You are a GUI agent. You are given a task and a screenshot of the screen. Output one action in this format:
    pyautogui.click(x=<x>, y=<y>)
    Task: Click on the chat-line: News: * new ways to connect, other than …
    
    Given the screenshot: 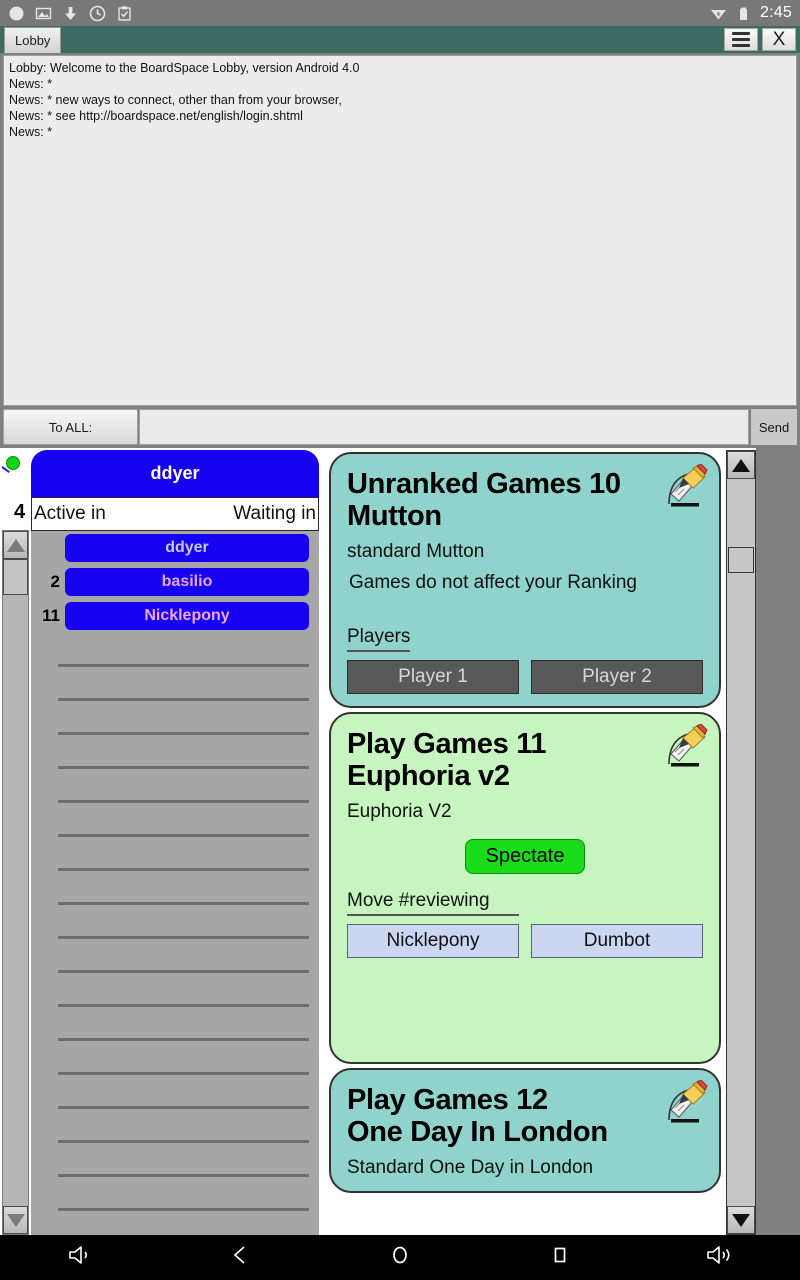 What is the action you would take?
    pyautogui.click(x=175, y=100)
    